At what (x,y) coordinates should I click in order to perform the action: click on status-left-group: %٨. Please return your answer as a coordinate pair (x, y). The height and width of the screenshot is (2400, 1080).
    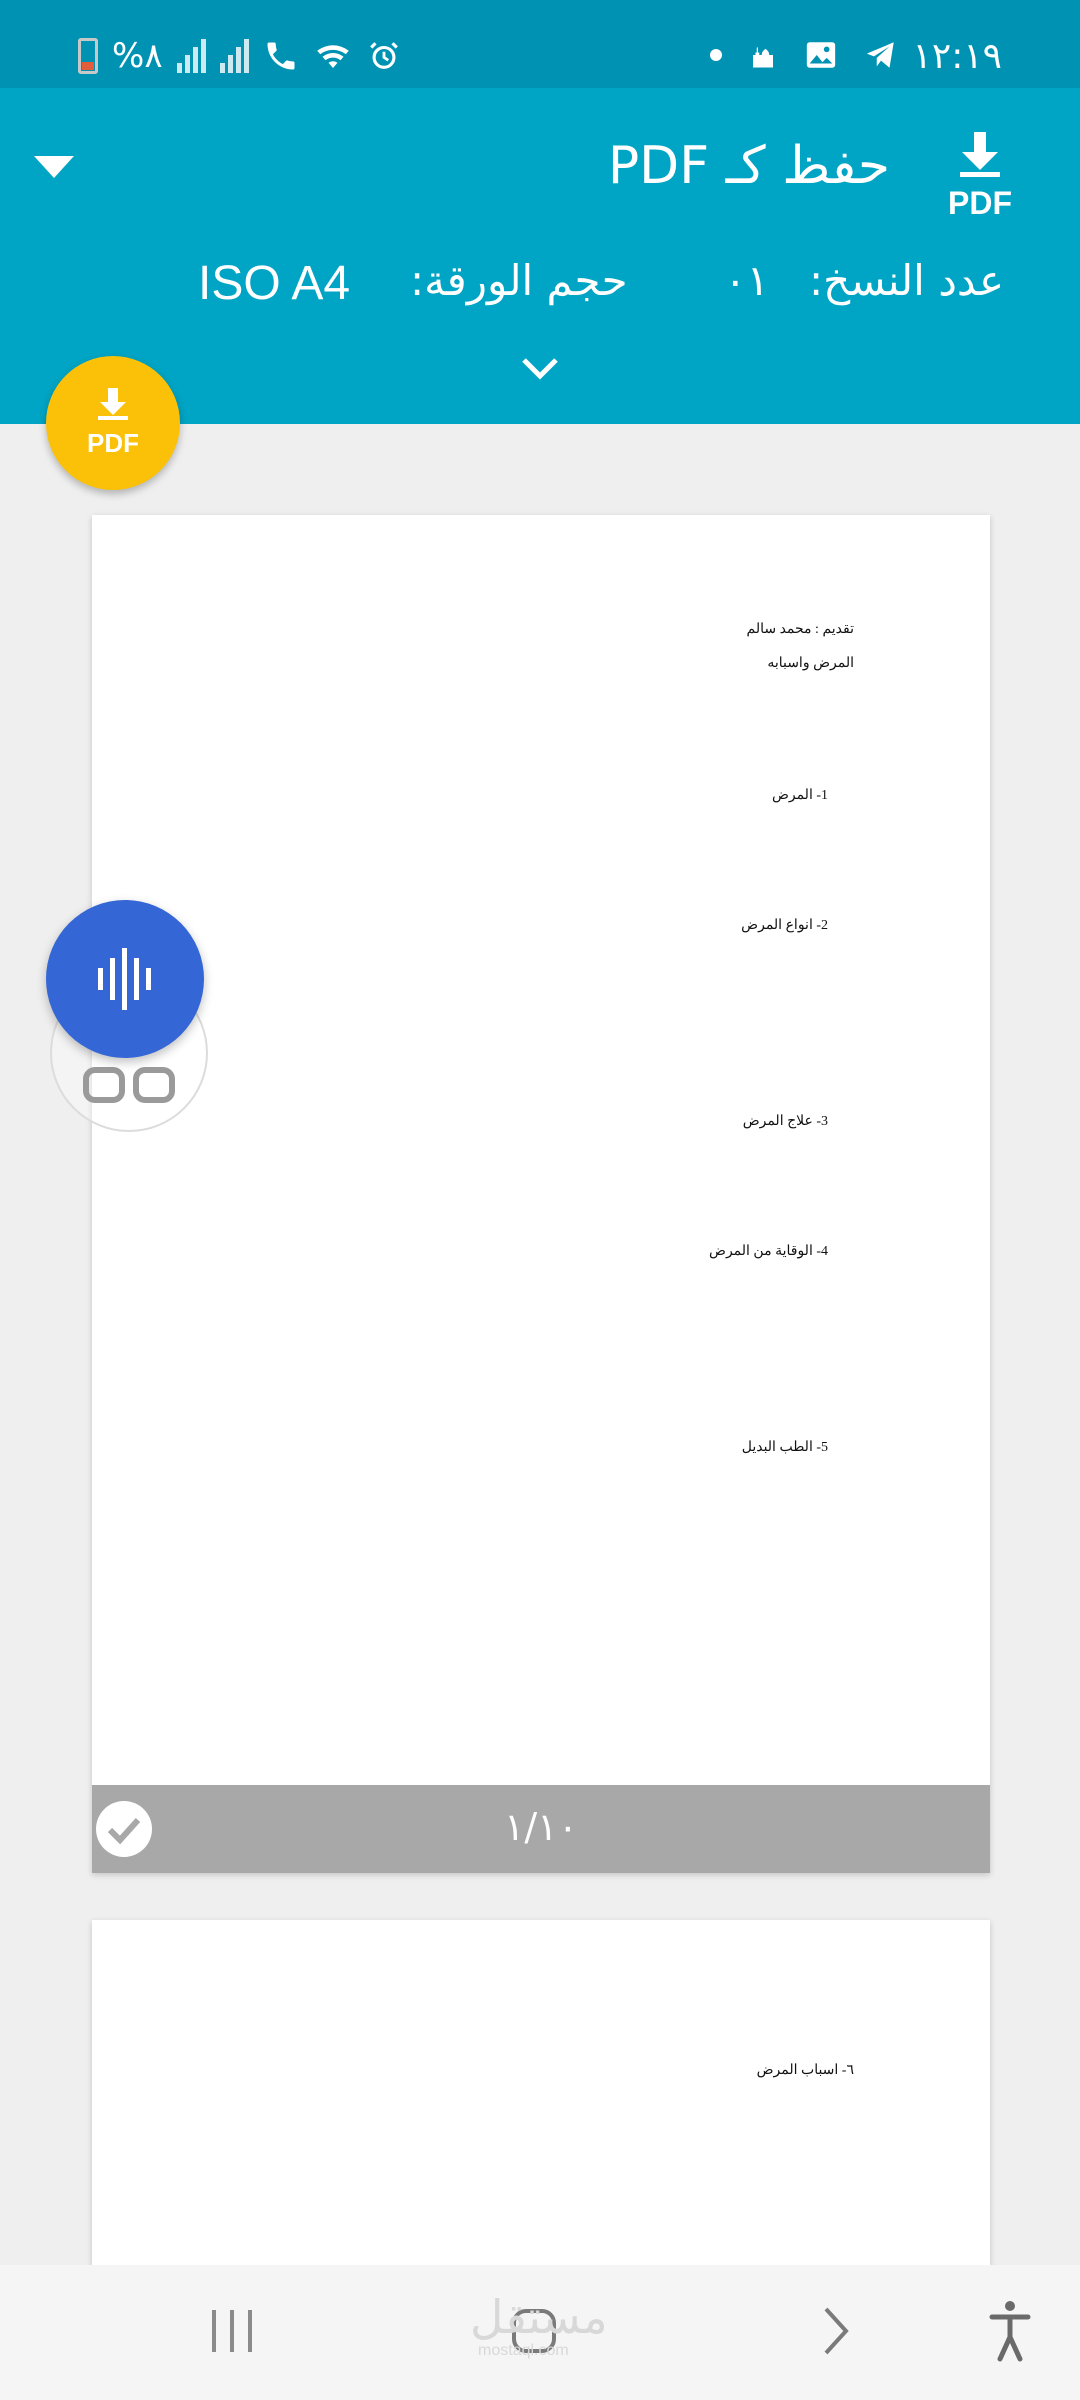
    Looking at the image, I should click on (239, 56).